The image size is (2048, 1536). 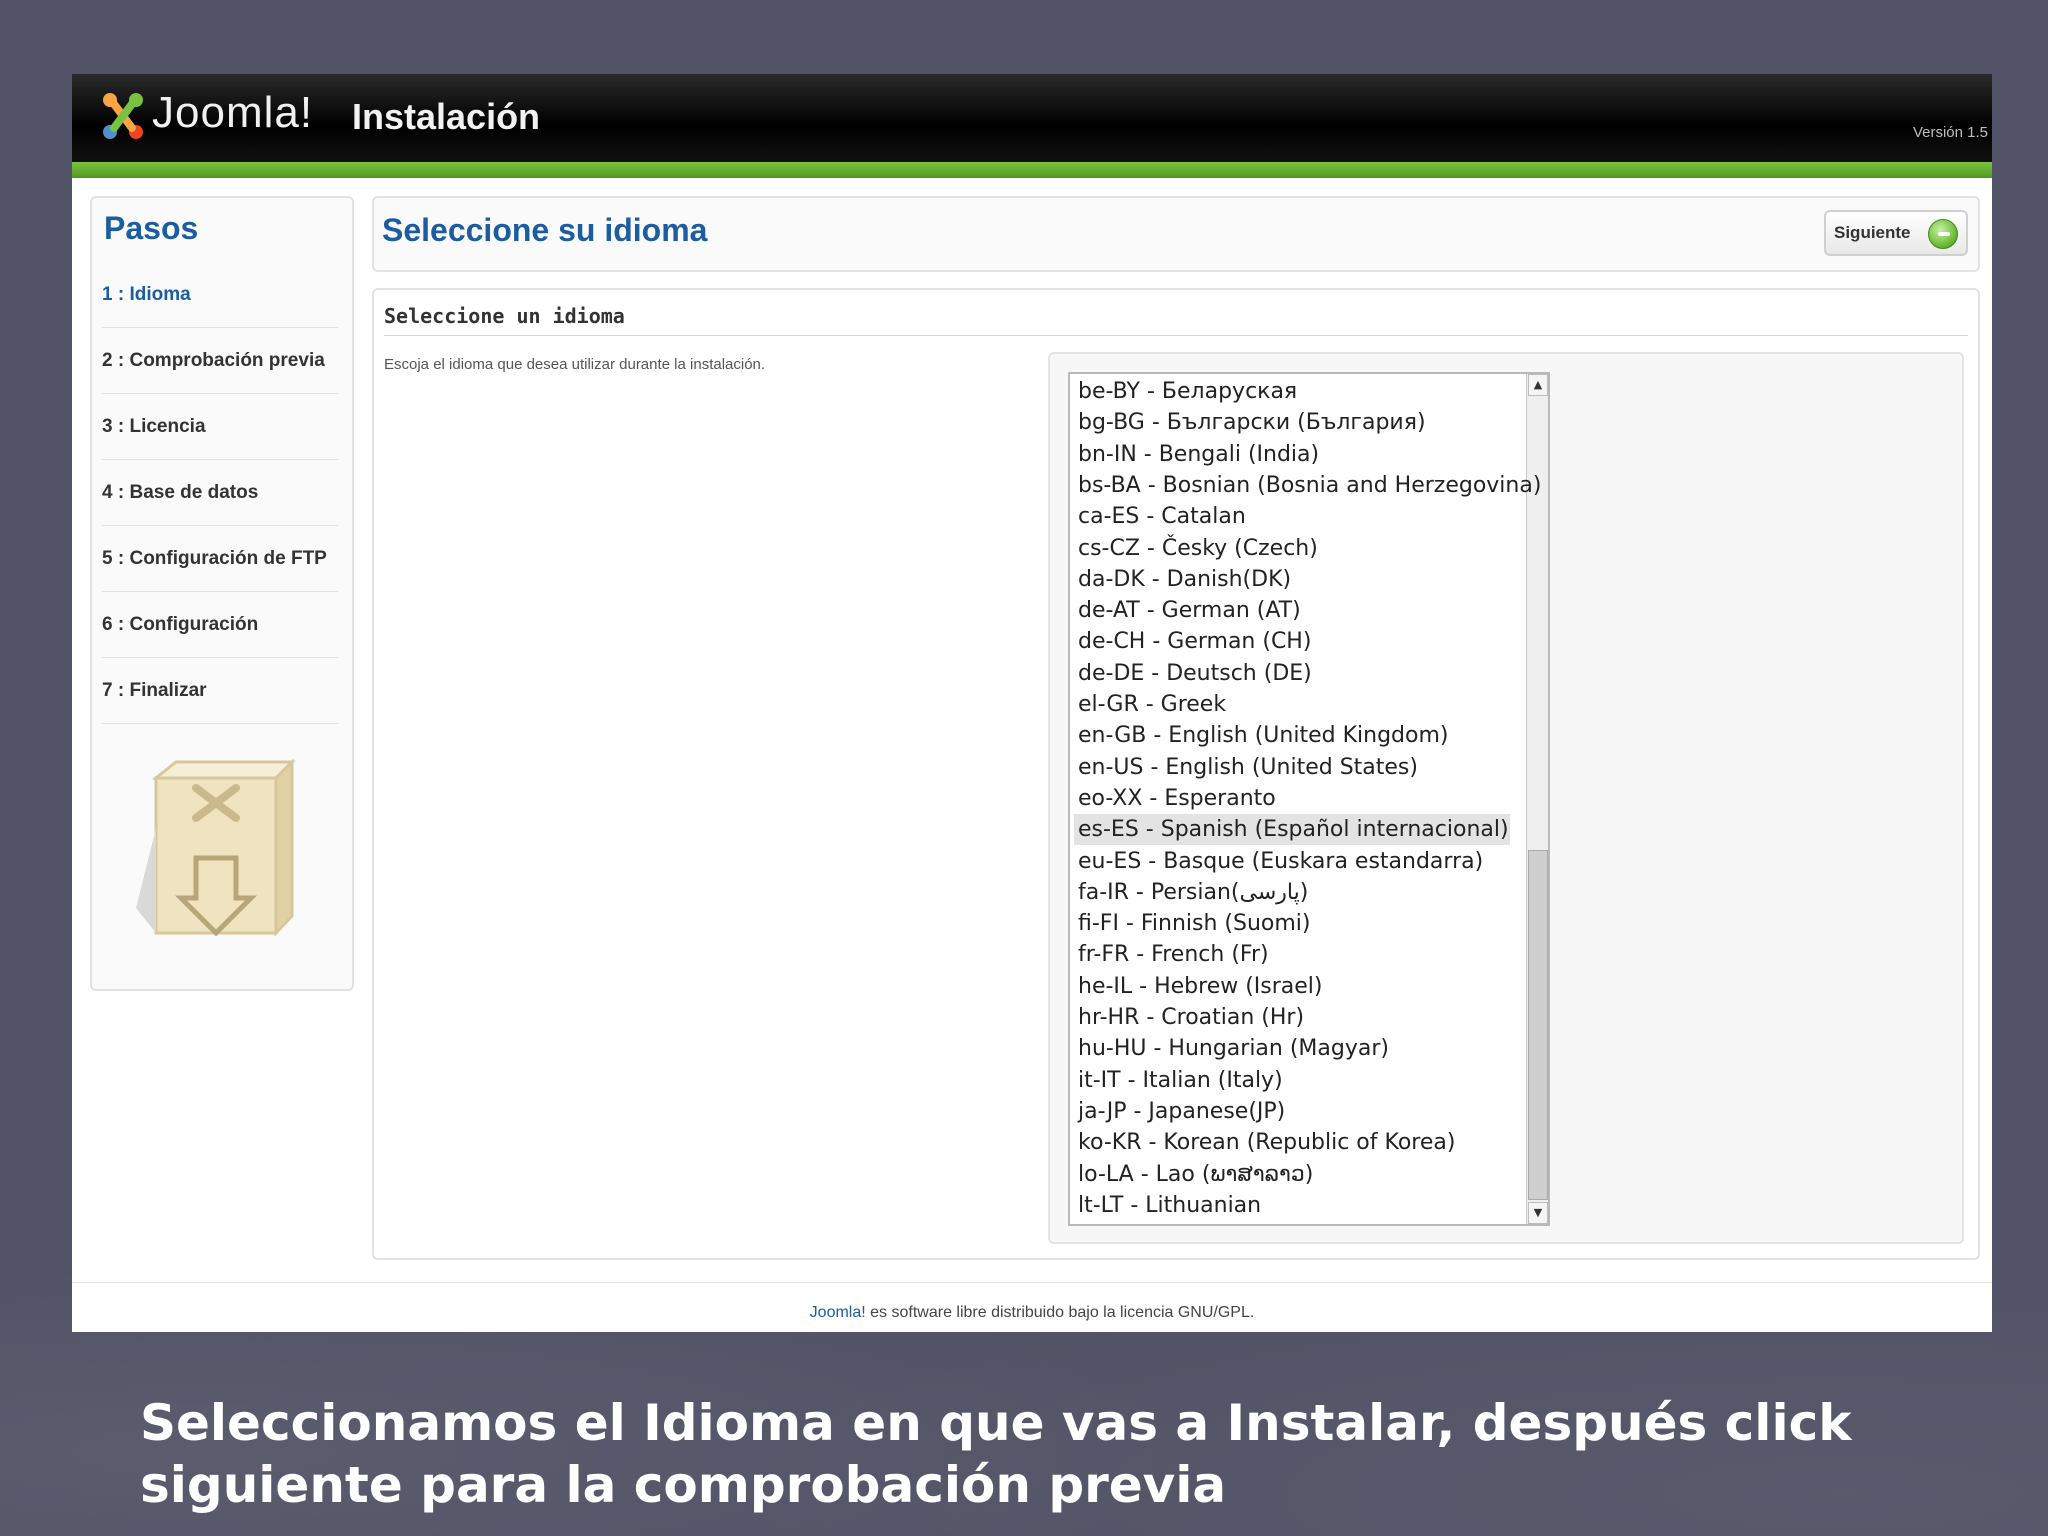 I want to click on language-option: eo-XX - Esperanto, so click(x=1292, y=798).